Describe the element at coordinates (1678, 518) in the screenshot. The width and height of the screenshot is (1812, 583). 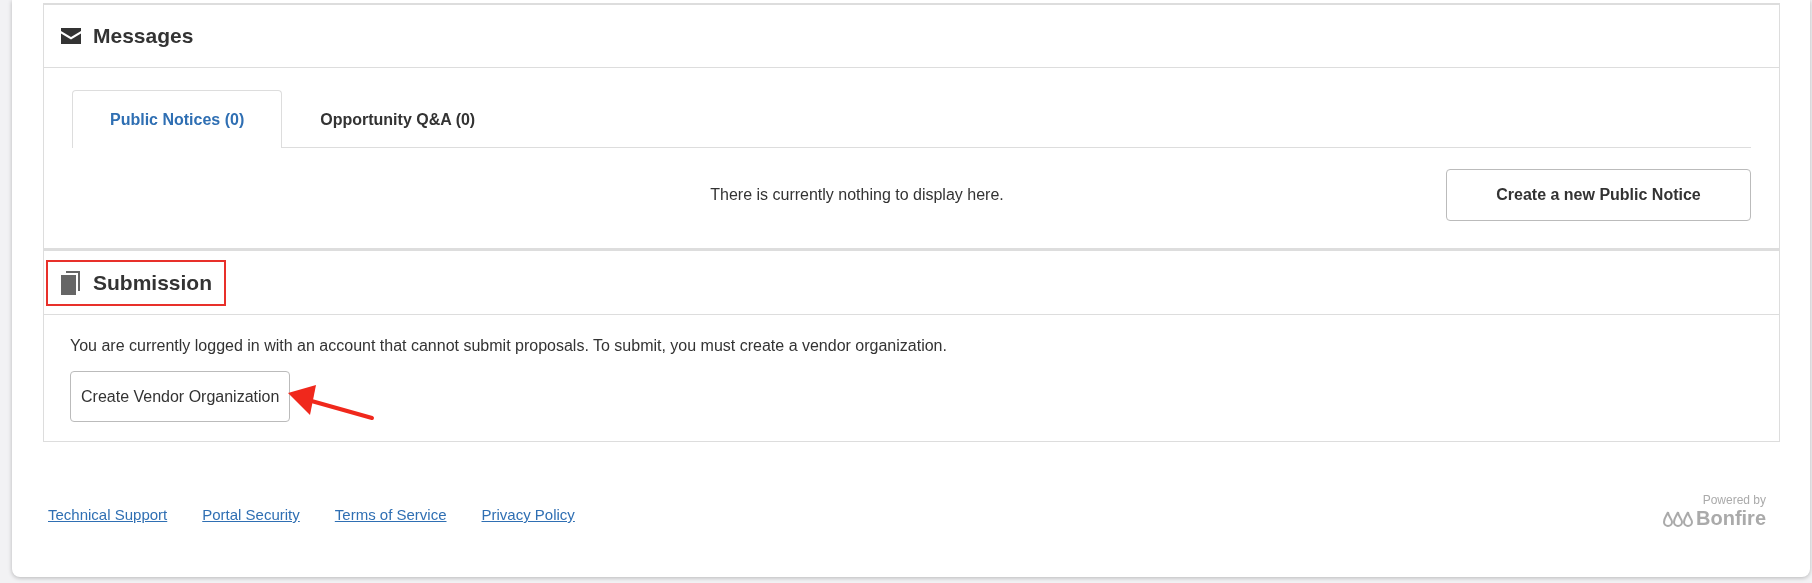
I see `flame-logo-icon` at that location.